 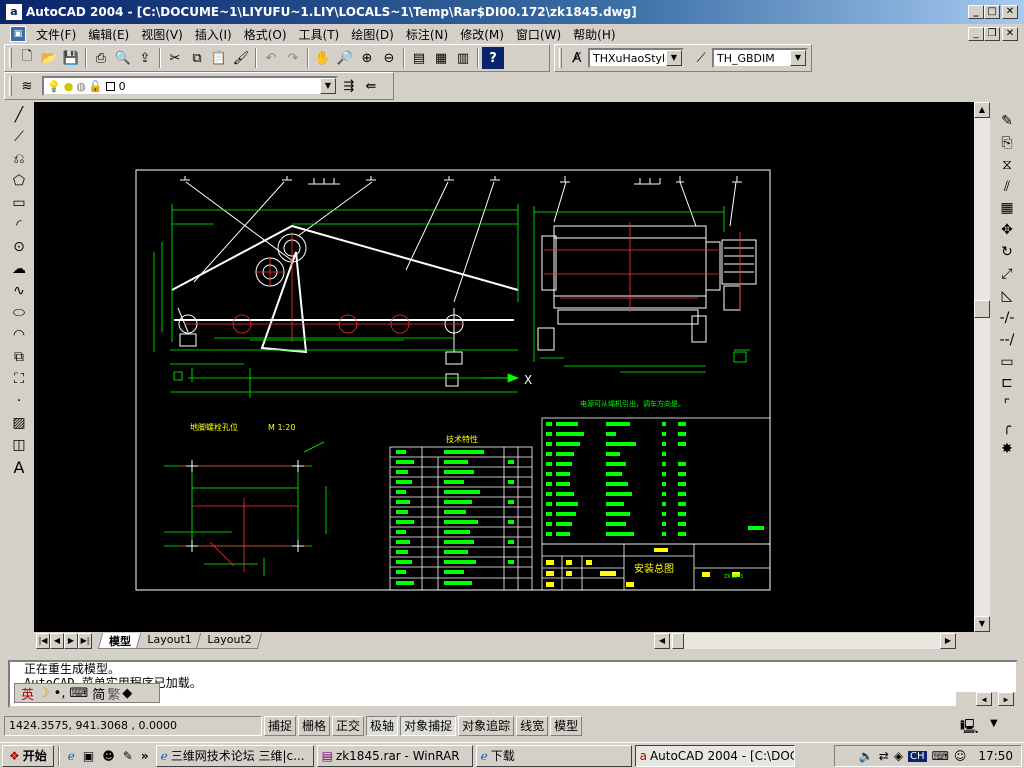 What do you see at coordinates (175, 58) in the screenshot?
I see `cut-icon: ✂` at bounding box center [175, 58].